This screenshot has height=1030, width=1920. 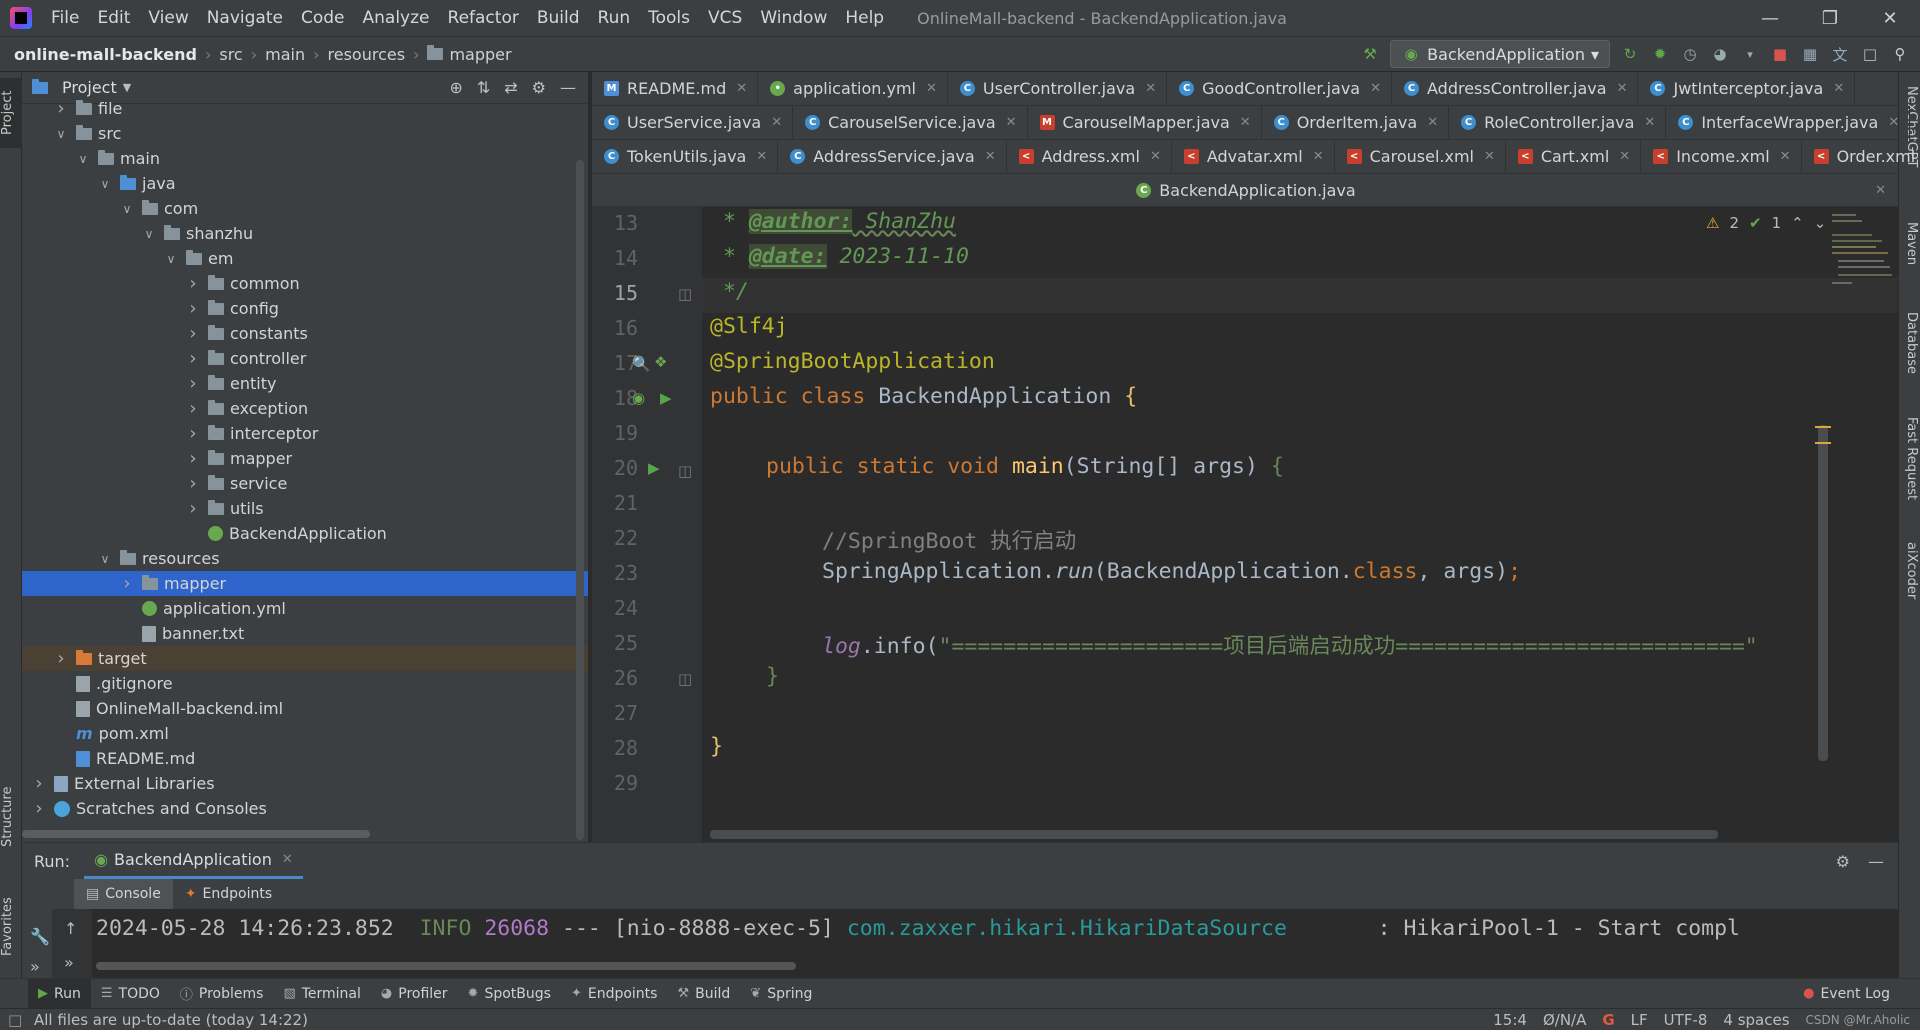 I want to click on menu-view: View, so click(x=168, y=18).